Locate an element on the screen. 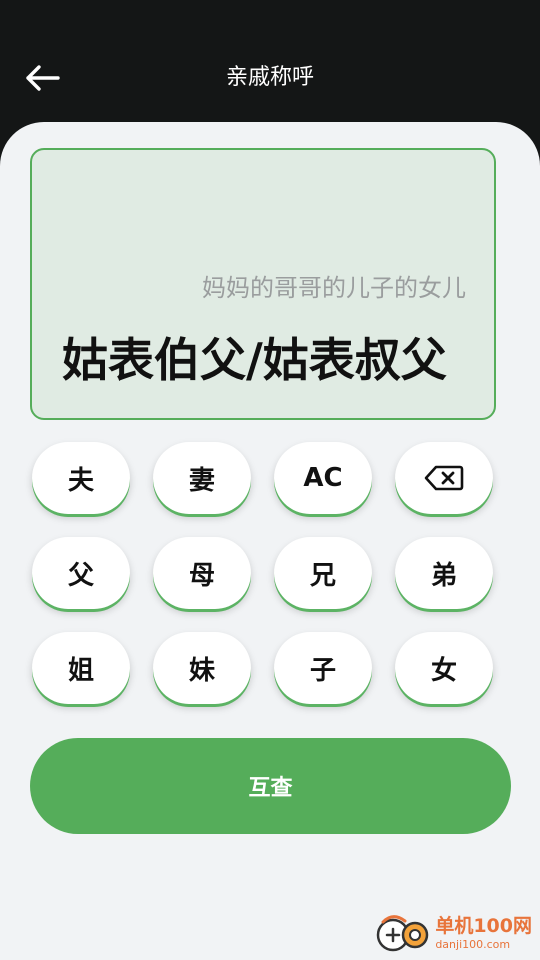  key-father: 父 is located at coordinates (81, 573).